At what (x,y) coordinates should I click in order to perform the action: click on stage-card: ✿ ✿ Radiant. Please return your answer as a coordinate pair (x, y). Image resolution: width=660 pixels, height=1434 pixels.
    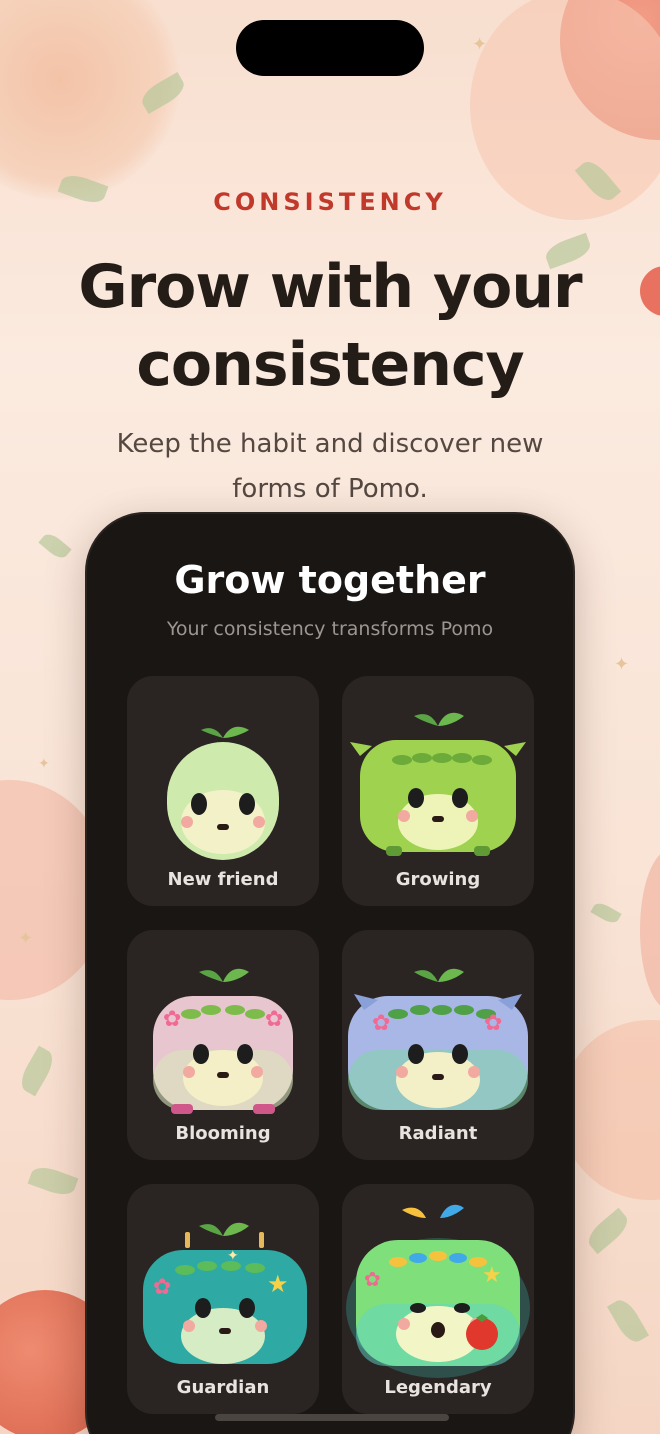
    Looking at the image, I should click on (438, 1045).